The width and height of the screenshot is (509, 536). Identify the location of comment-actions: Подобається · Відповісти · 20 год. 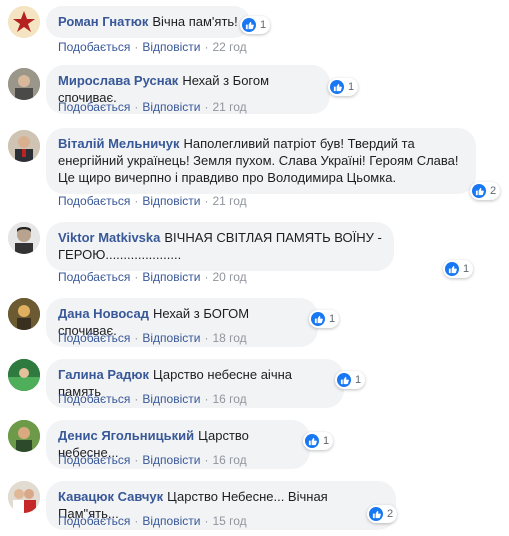
(152, 277).